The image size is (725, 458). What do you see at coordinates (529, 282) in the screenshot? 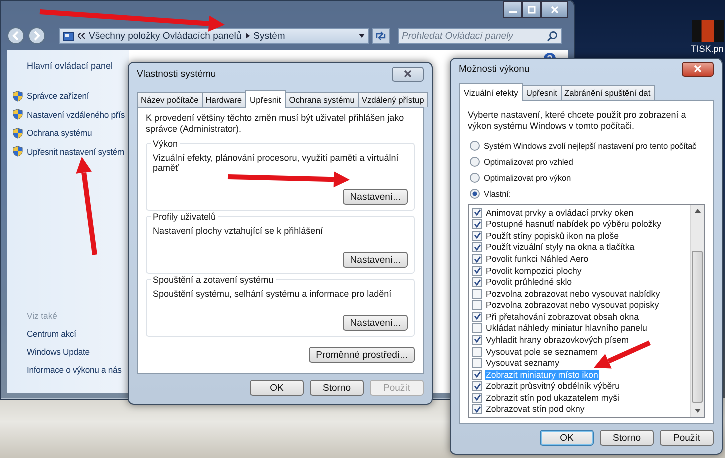
I see `list-item: Povolit průhledné sklo` at bounding box center [529, 282].